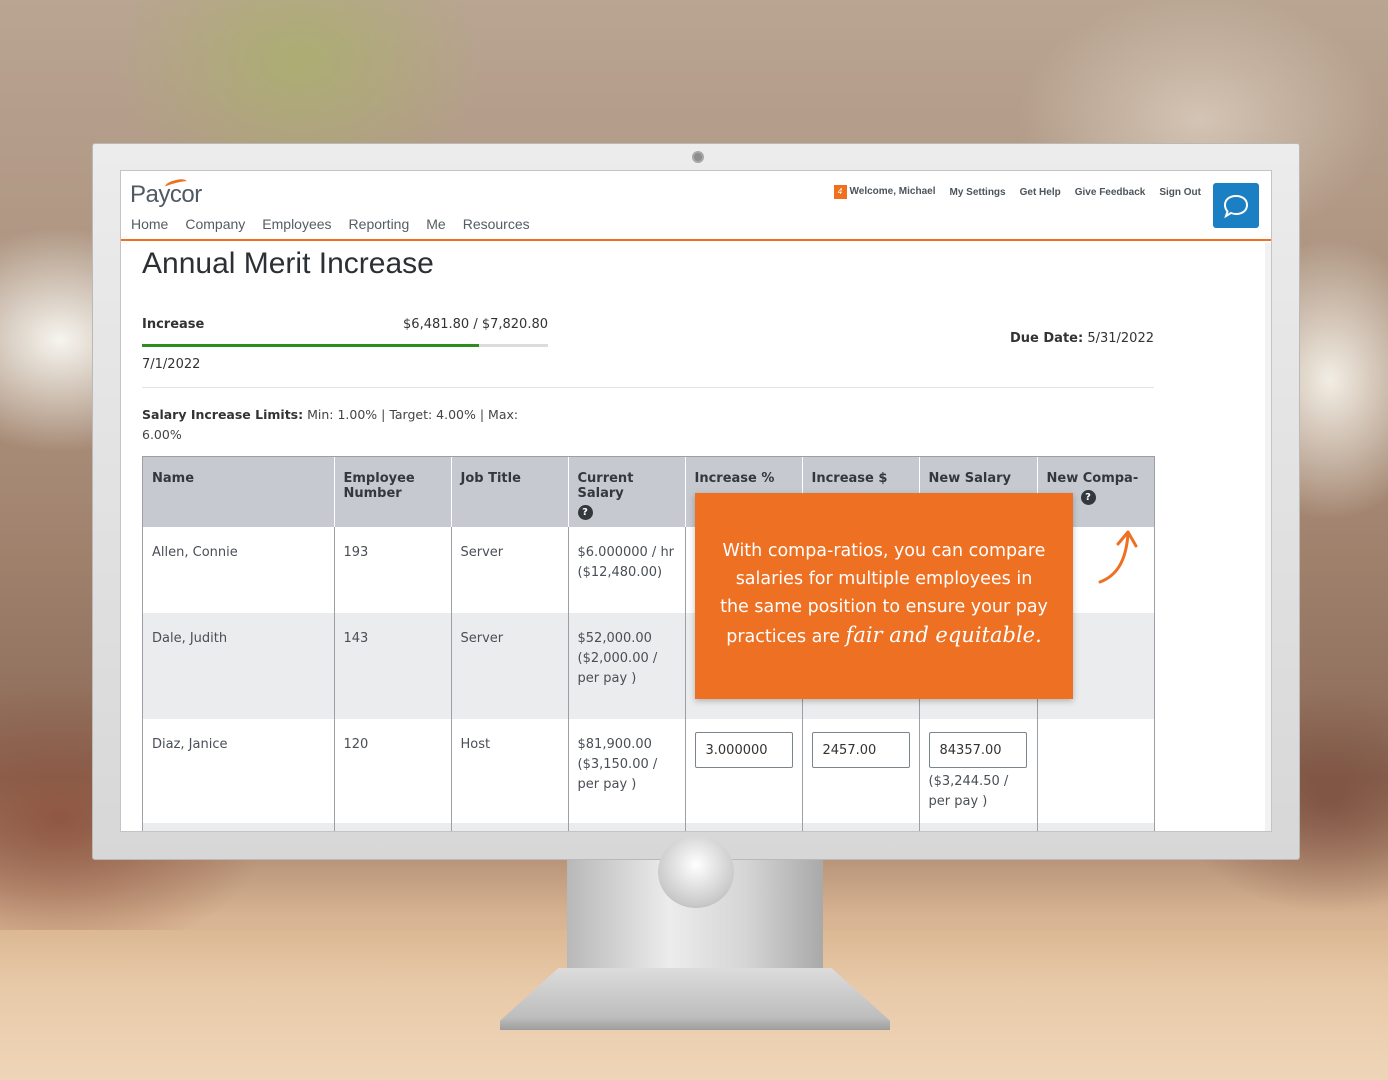 This screenshot has height=1080, width=1388. What do you see at coordinates (695, 999) in the screenshot?
I see `monitor-stand-base` at bounding box center [695, 999].